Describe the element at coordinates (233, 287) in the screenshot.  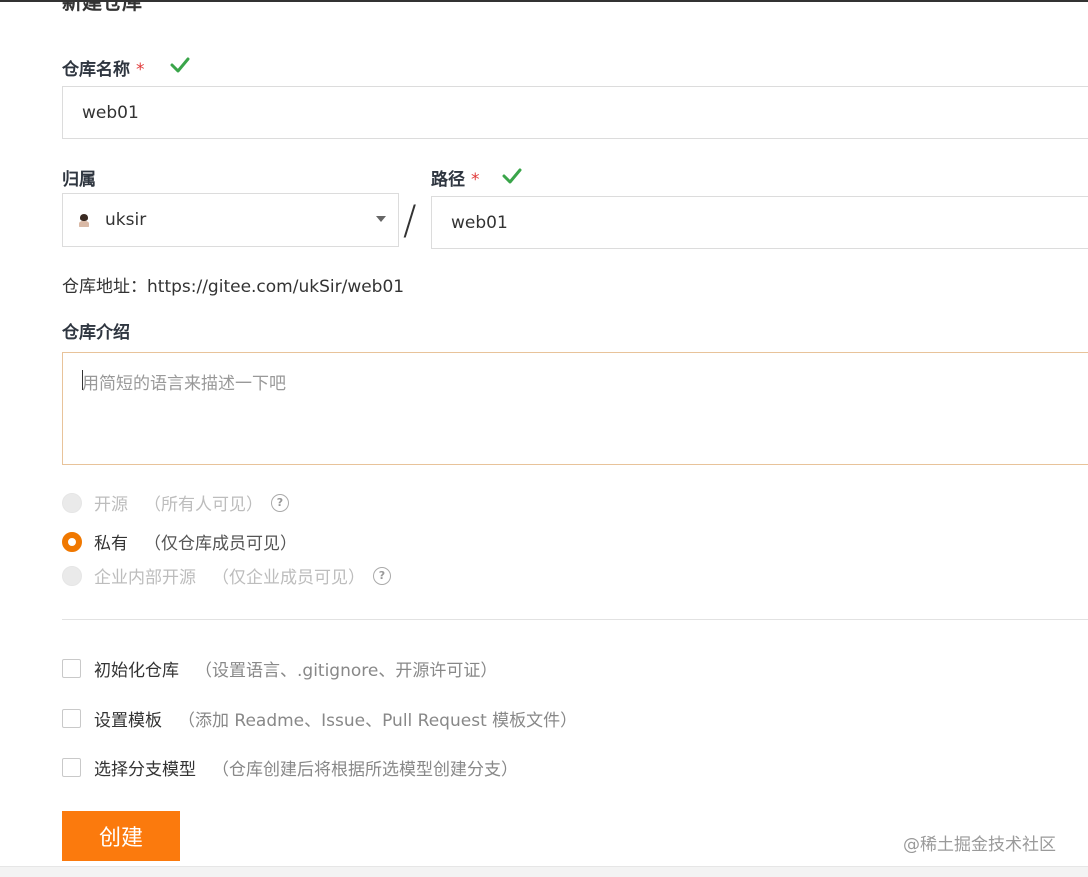
I see `repo-address: 仓库地址：https://gitee.com/ukSir/web01` at that location.